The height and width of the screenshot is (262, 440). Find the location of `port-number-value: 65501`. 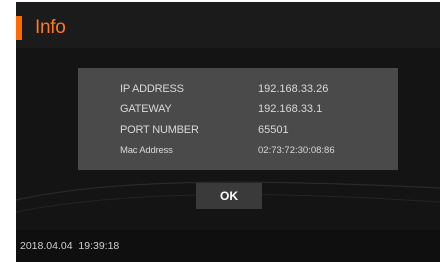

port-number-value: 65501 is located at coordinates (273, 130).